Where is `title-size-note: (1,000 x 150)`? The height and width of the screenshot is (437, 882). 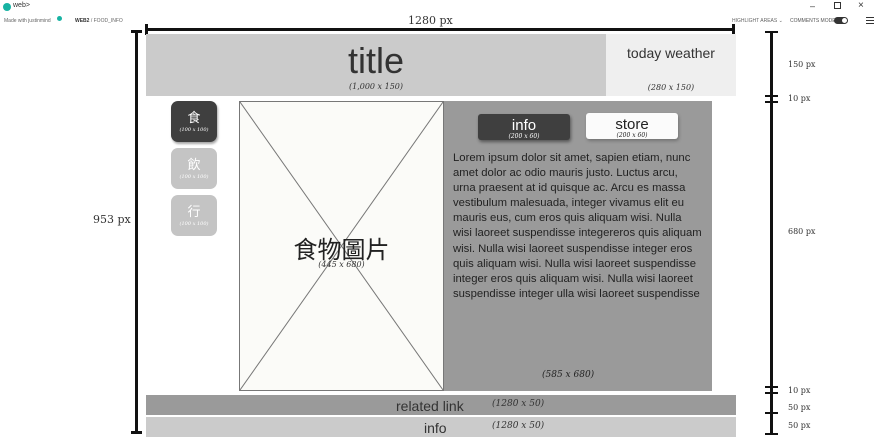 title-size-note: (1,000 x 150) is located at coordinates (375, 86).